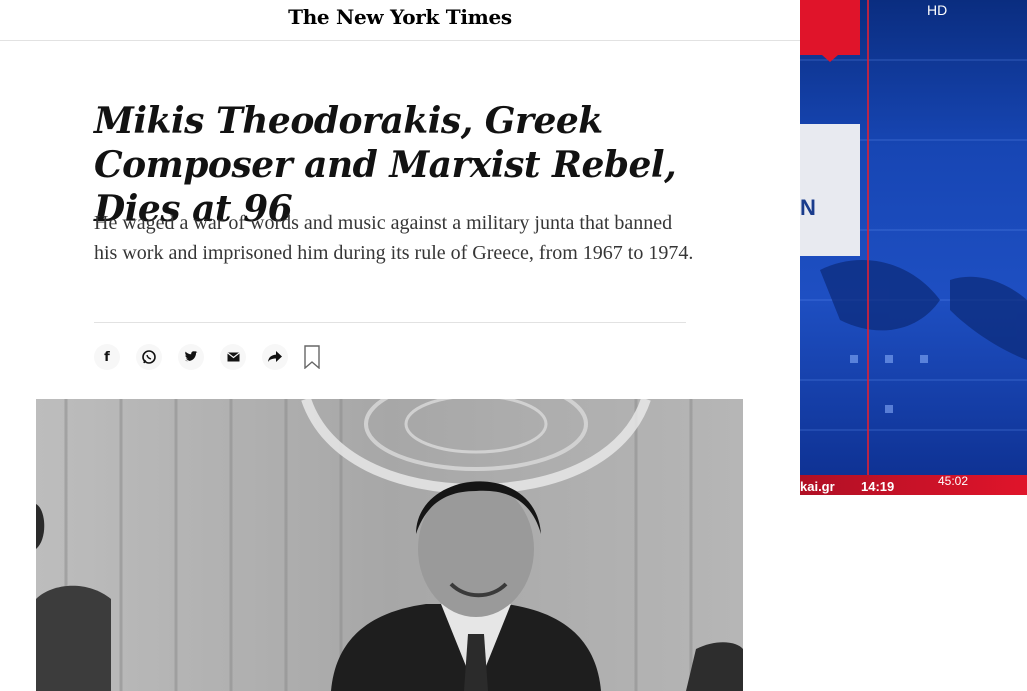 This screenshot has height=691, width=1027. I want to click on video-duration: 45:02, so click(953, 481).